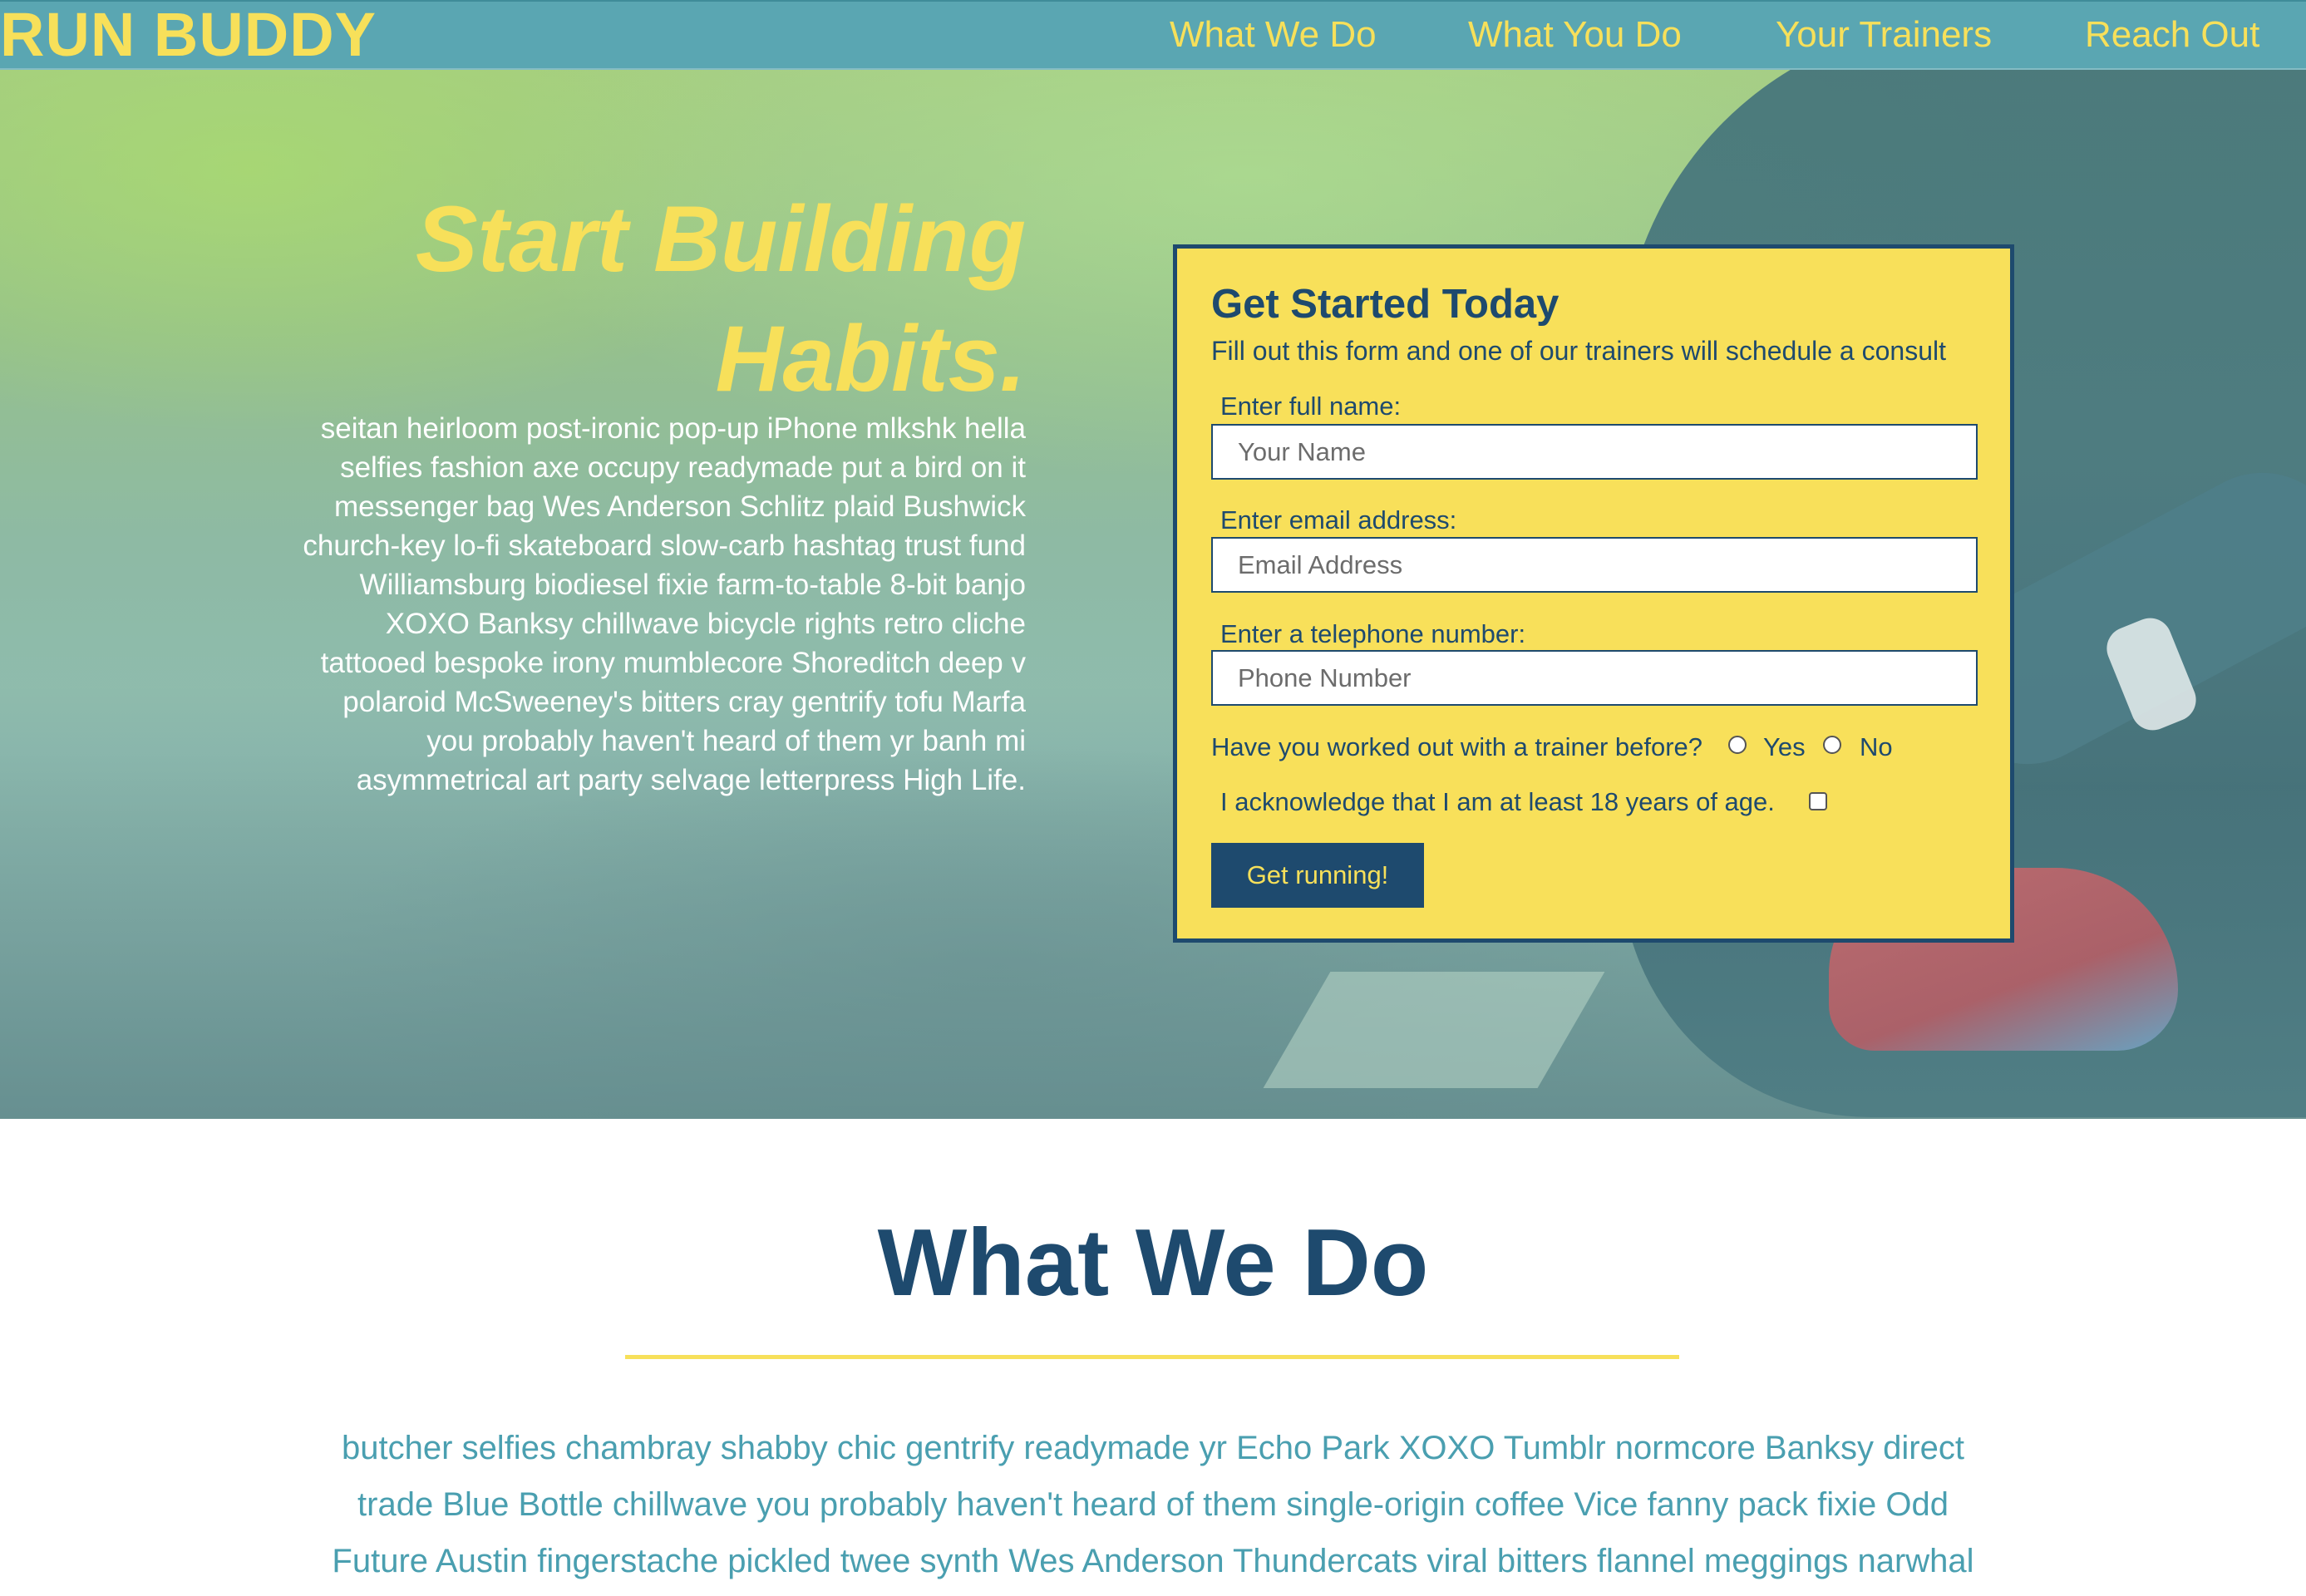 This screenshot has height=1596, width=2306. What do you see at coordinates (1311, 406) in the screenshot?
I see `name-field-label: Enter full name:` at bounding box center [1311, 406].